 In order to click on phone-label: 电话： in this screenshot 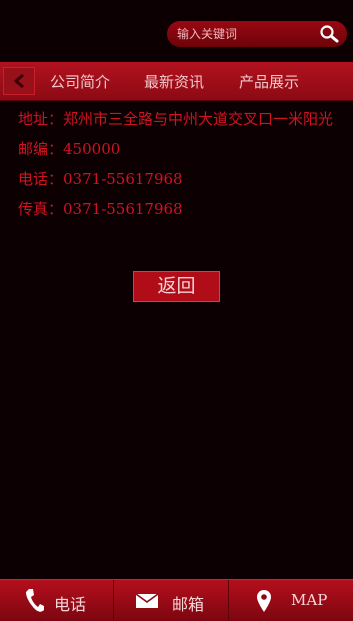, I will do `click(41, 179)`.